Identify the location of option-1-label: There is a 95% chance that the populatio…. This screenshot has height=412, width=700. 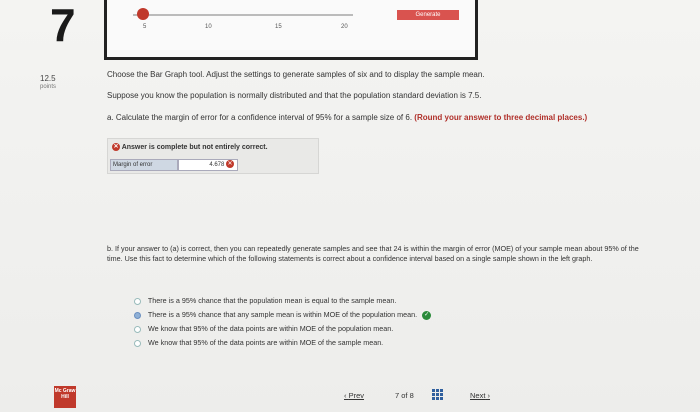
(272, 300).